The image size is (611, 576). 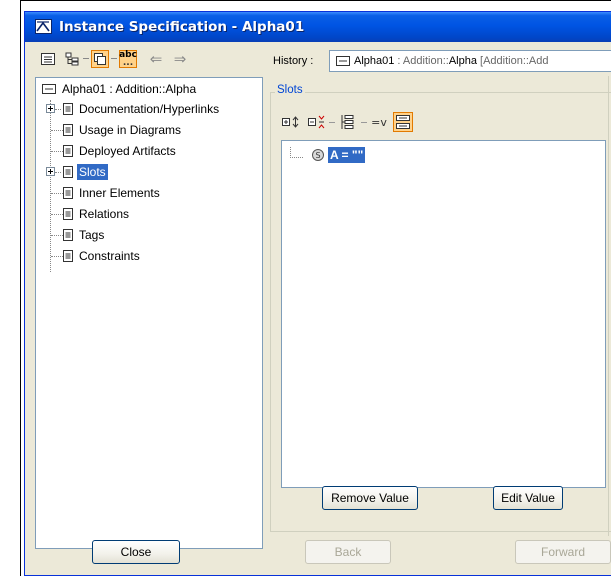 I want to click on slots-toolbar: =v, so click(x=381, y=123).